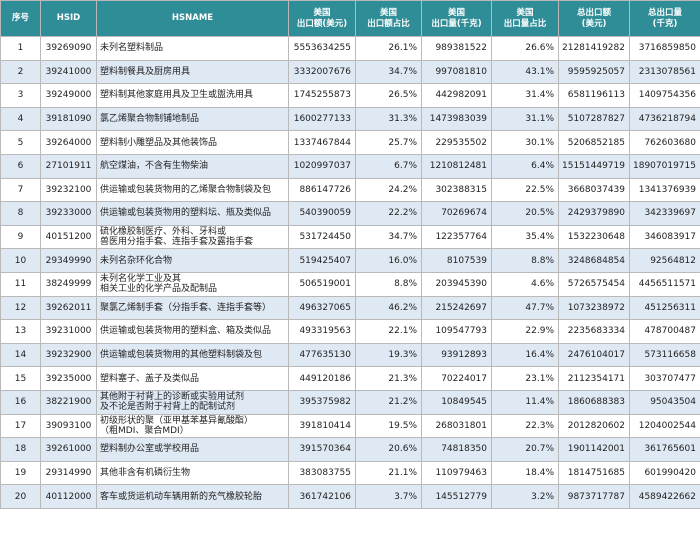  I want to click on cell-hsname: 氯乙烯聚合物制铺地制品, so click(192, 119).